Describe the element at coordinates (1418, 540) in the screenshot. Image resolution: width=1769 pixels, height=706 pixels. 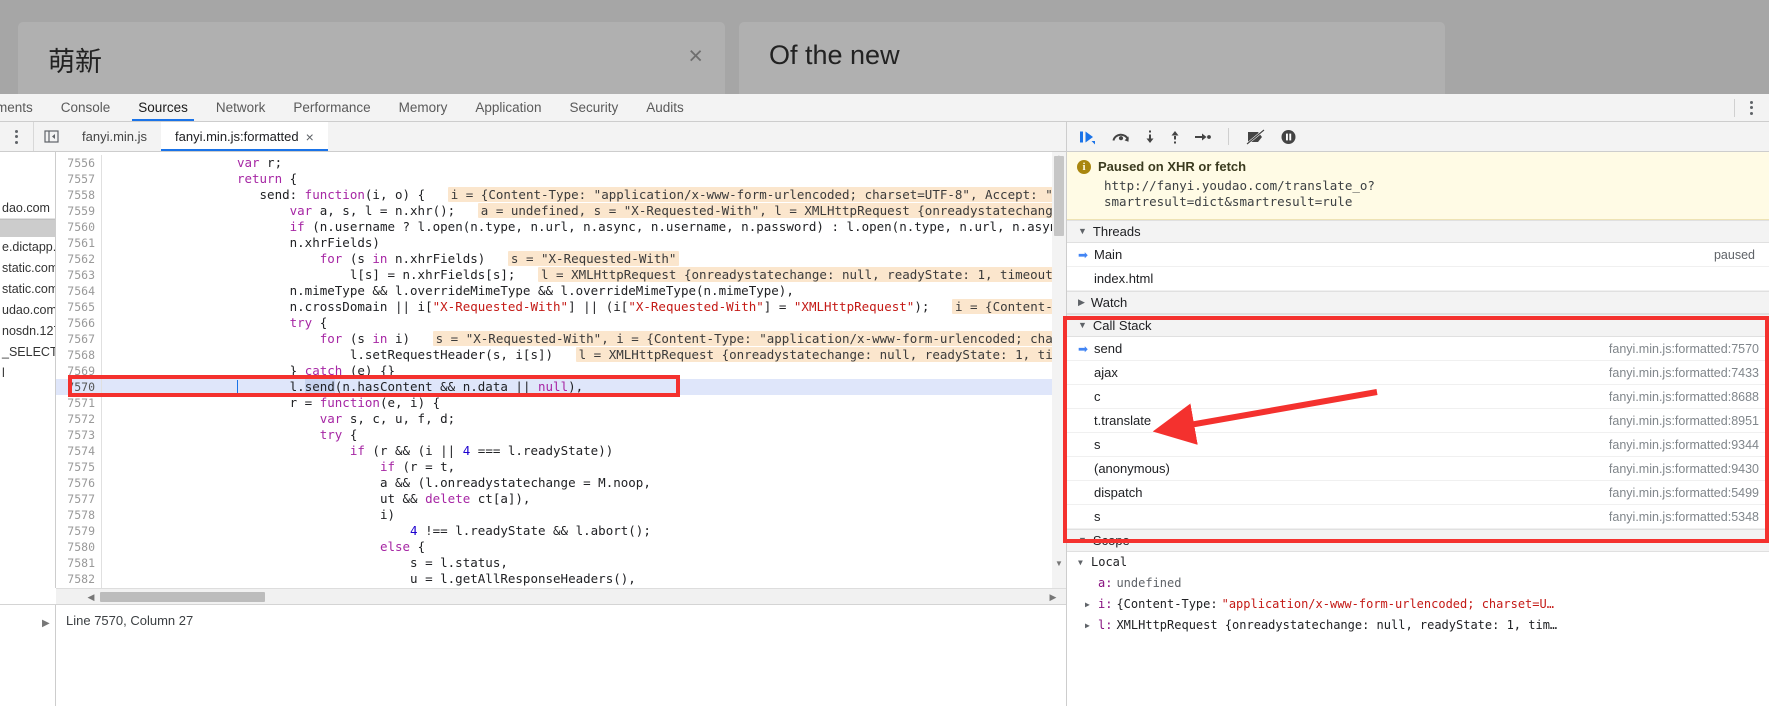
I see `scope-section-header: ▼ Scope` at that location.